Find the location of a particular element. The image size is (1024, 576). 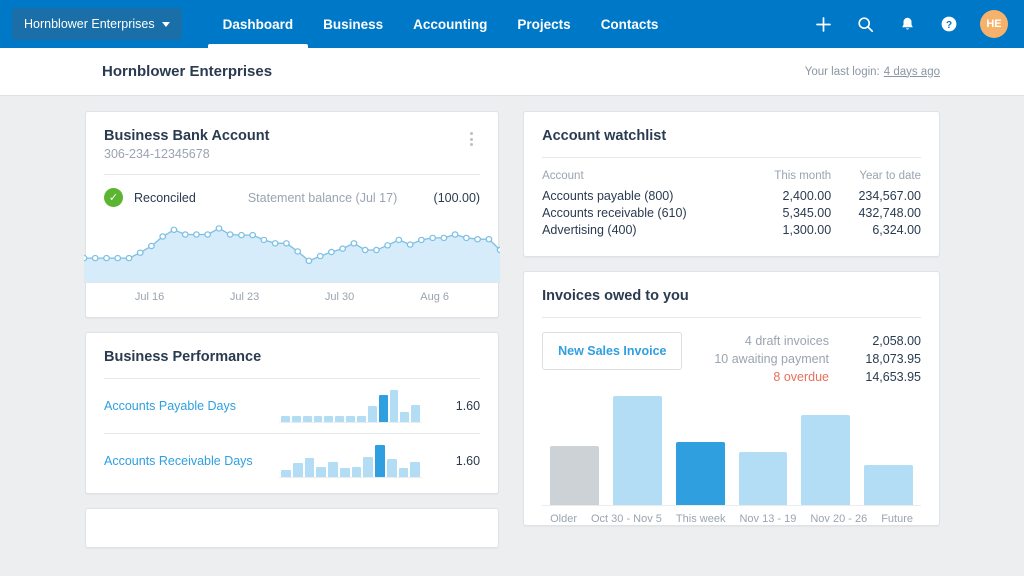

nav-link-dashboard: Dashboard is located at coordinates (258, 24).